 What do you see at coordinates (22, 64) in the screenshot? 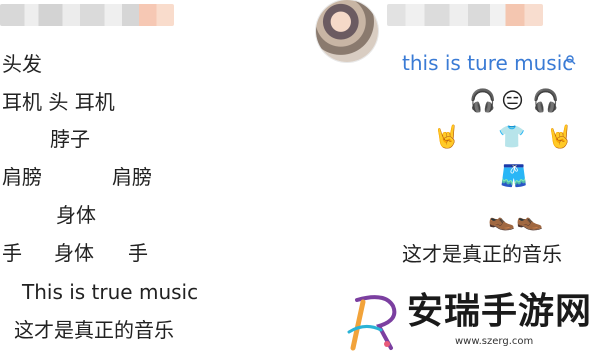
I see `lyric-line-hair: 头发` at bounding box center [22, 64].